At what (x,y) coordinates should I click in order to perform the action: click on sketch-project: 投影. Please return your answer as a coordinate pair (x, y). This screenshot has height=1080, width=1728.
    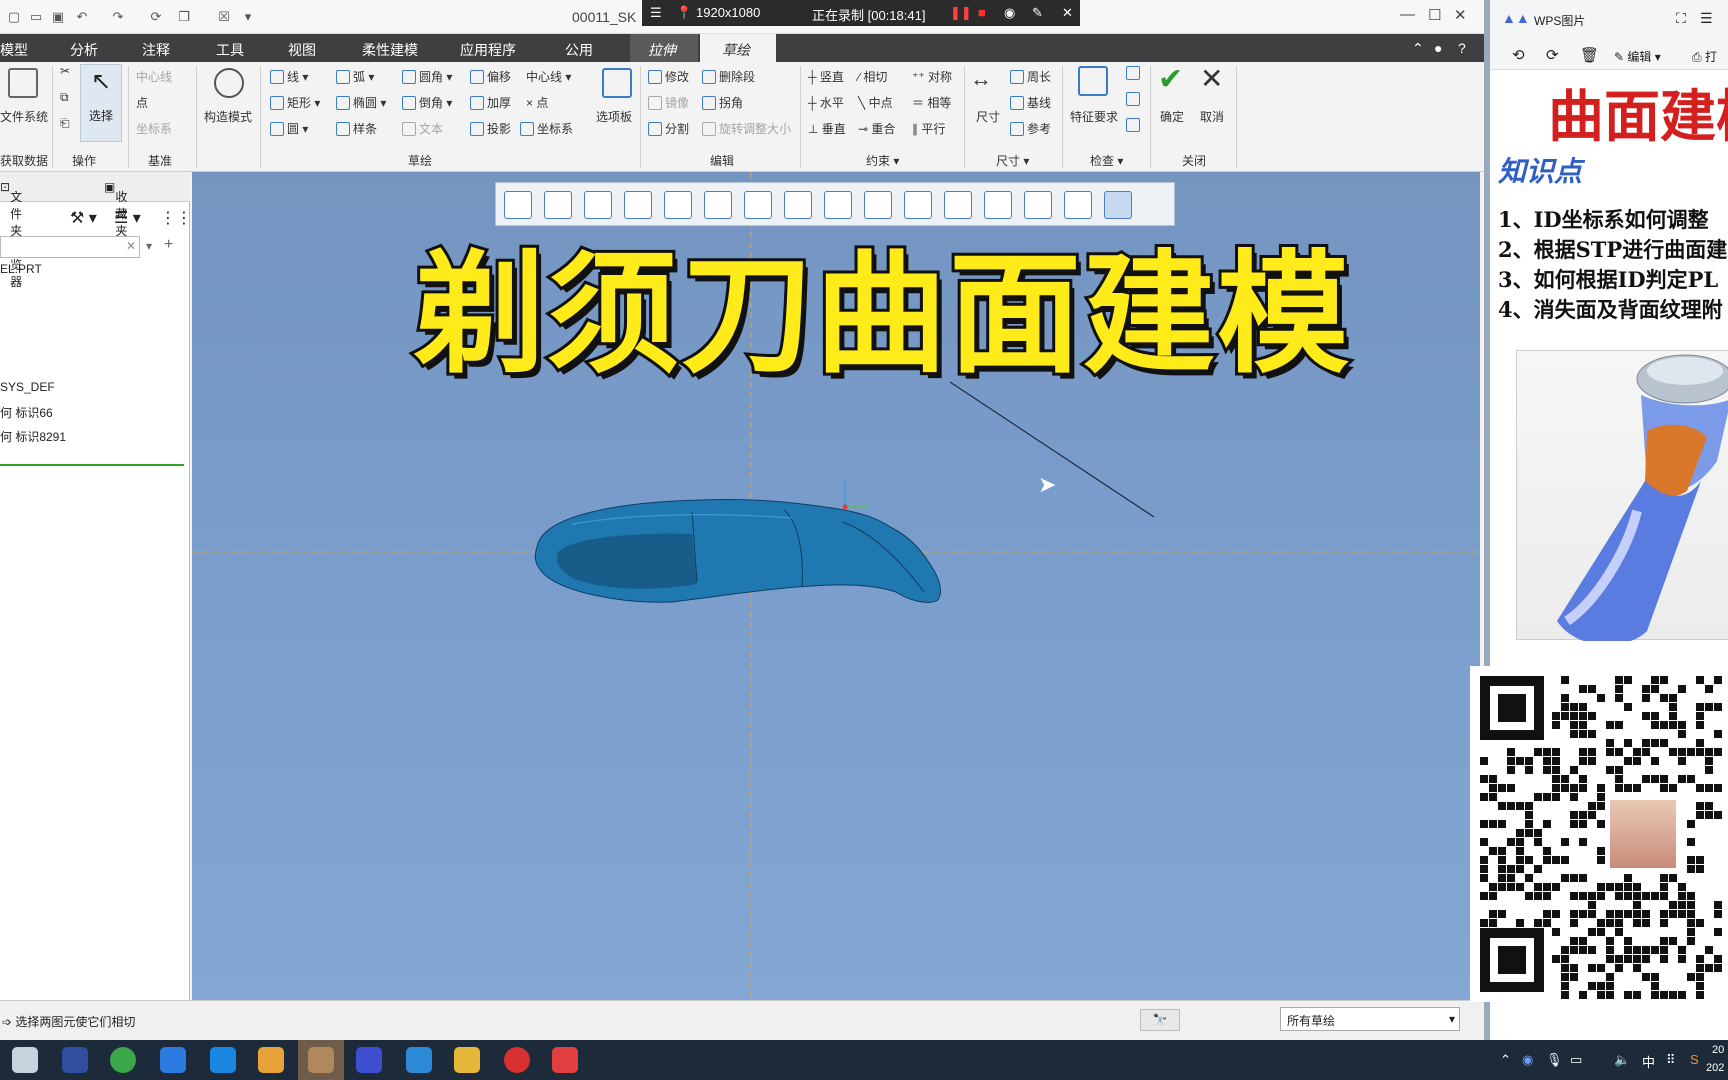
    Looking at the image, I should click on (490, 128).